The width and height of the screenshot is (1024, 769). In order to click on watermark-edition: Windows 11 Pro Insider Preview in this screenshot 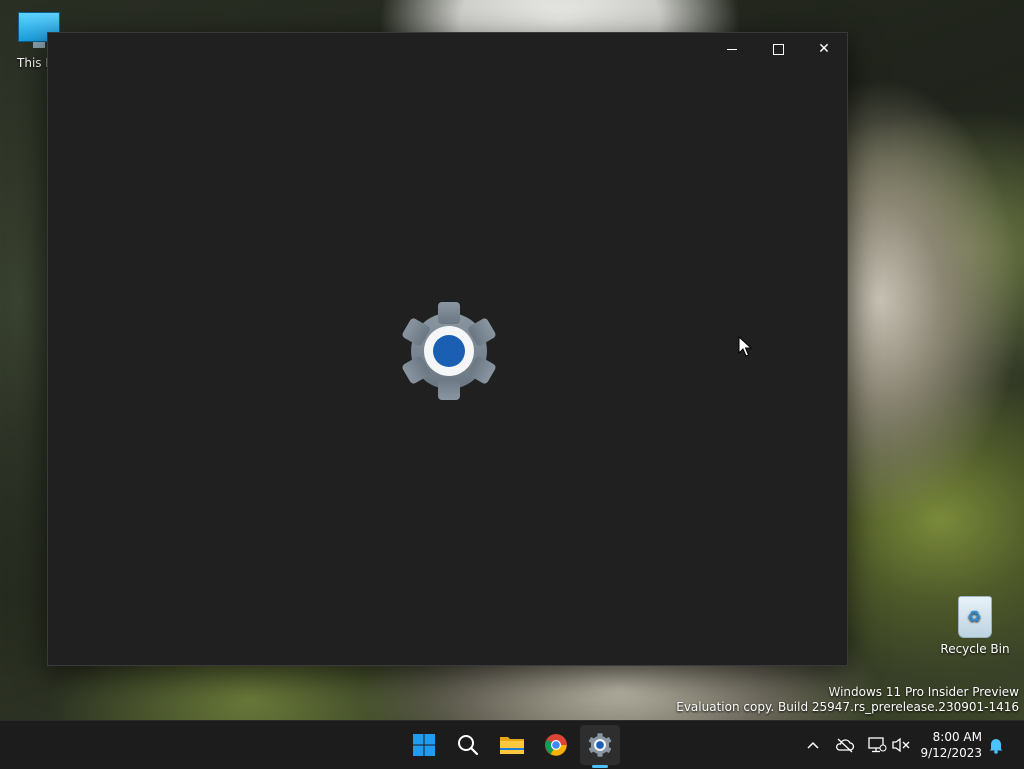, I will do `click(923, 692)`.